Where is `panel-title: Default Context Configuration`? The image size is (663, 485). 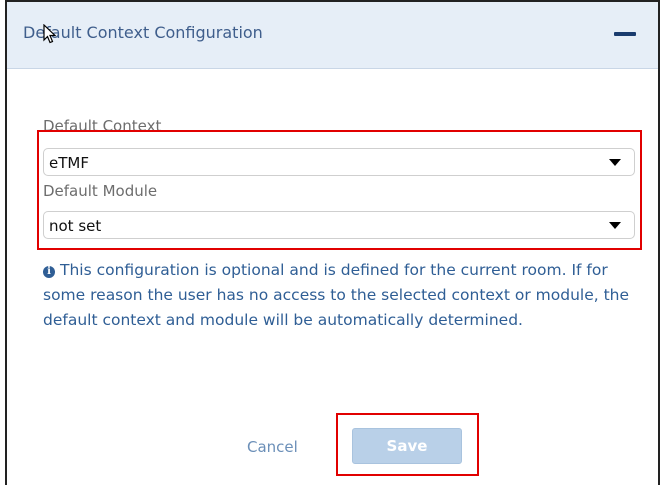
panel-title: Default Context Configuration is located at coordinates (143, 32).